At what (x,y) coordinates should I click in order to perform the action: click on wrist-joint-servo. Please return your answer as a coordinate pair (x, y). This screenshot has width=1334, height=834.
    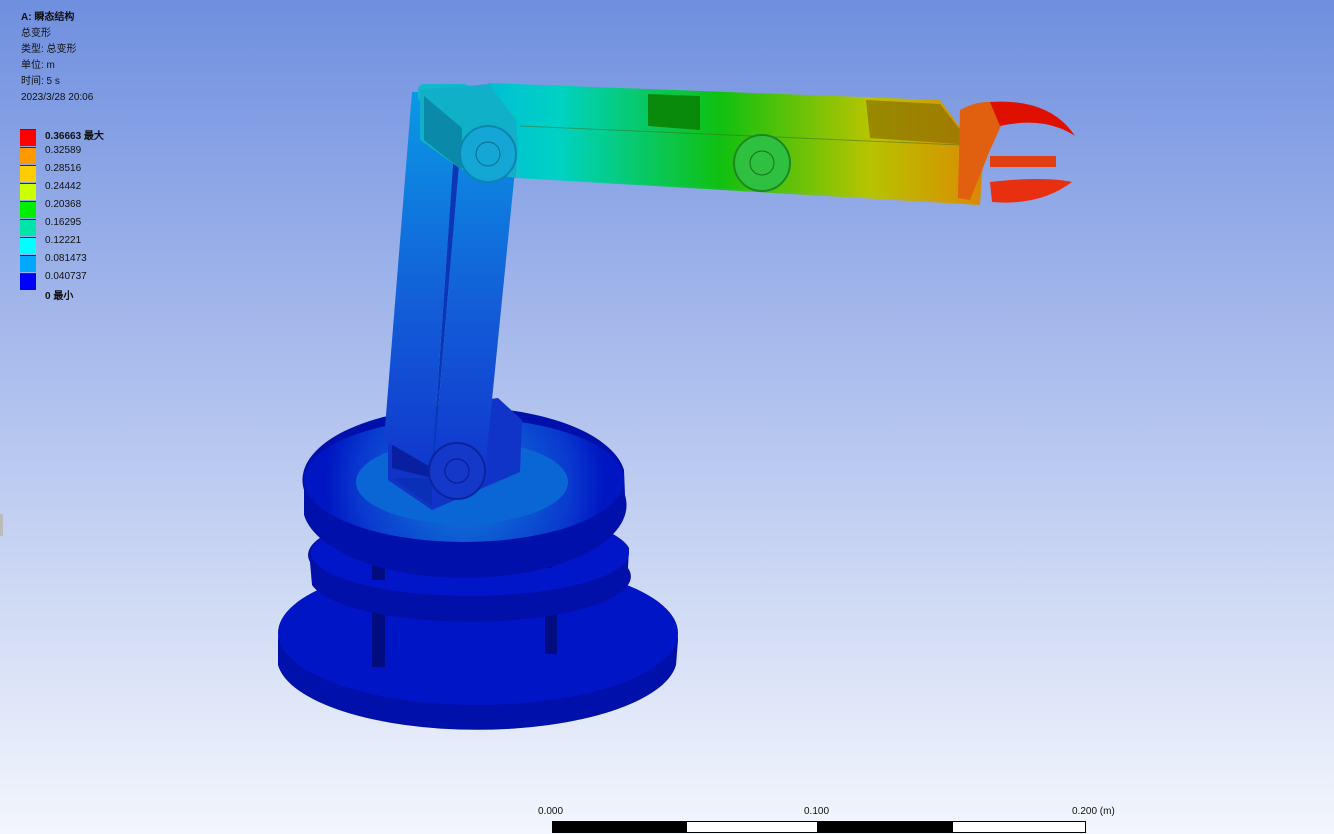
    Looking at the image, I should click on (762, 163).